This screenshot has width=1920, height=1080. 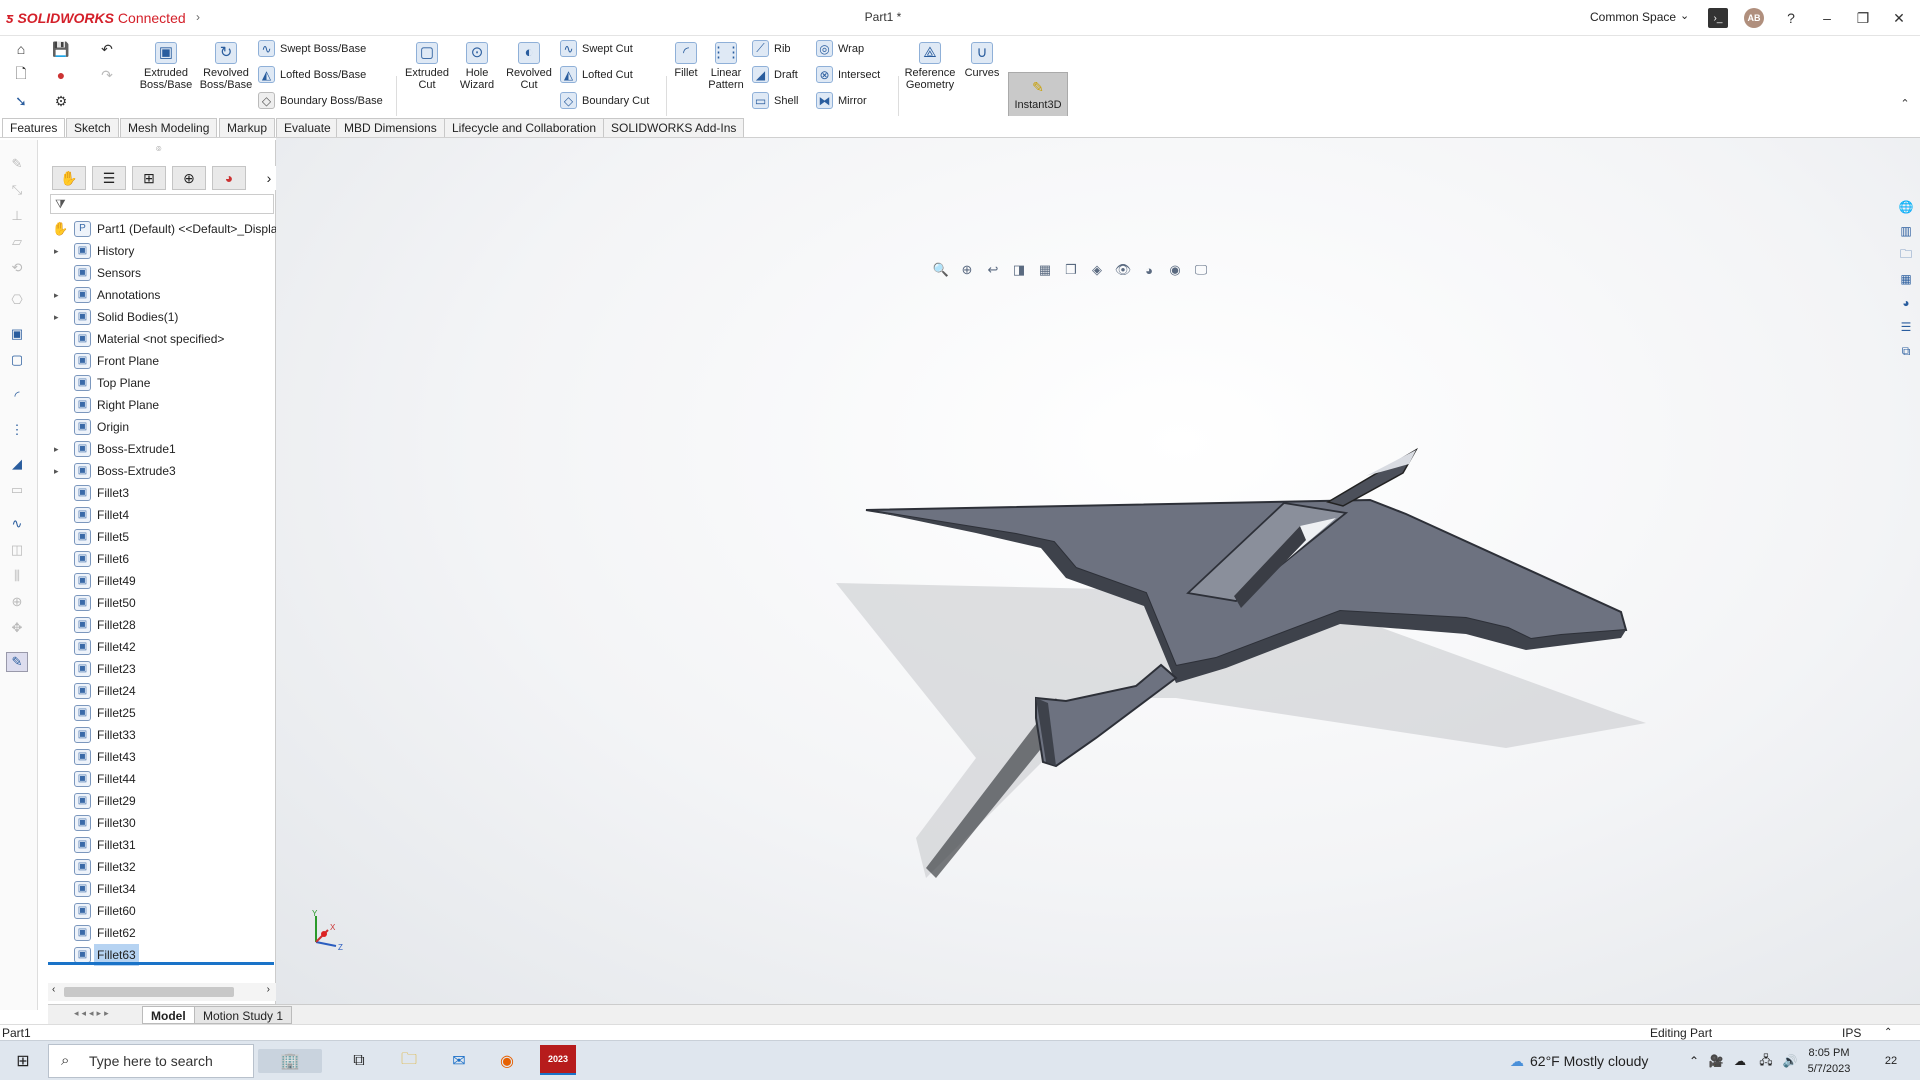 What do you see at coordinates (162, 779) in the screenshot?
I see `tree-item: ▣ Fillet44` at bounding box center [162, 779].